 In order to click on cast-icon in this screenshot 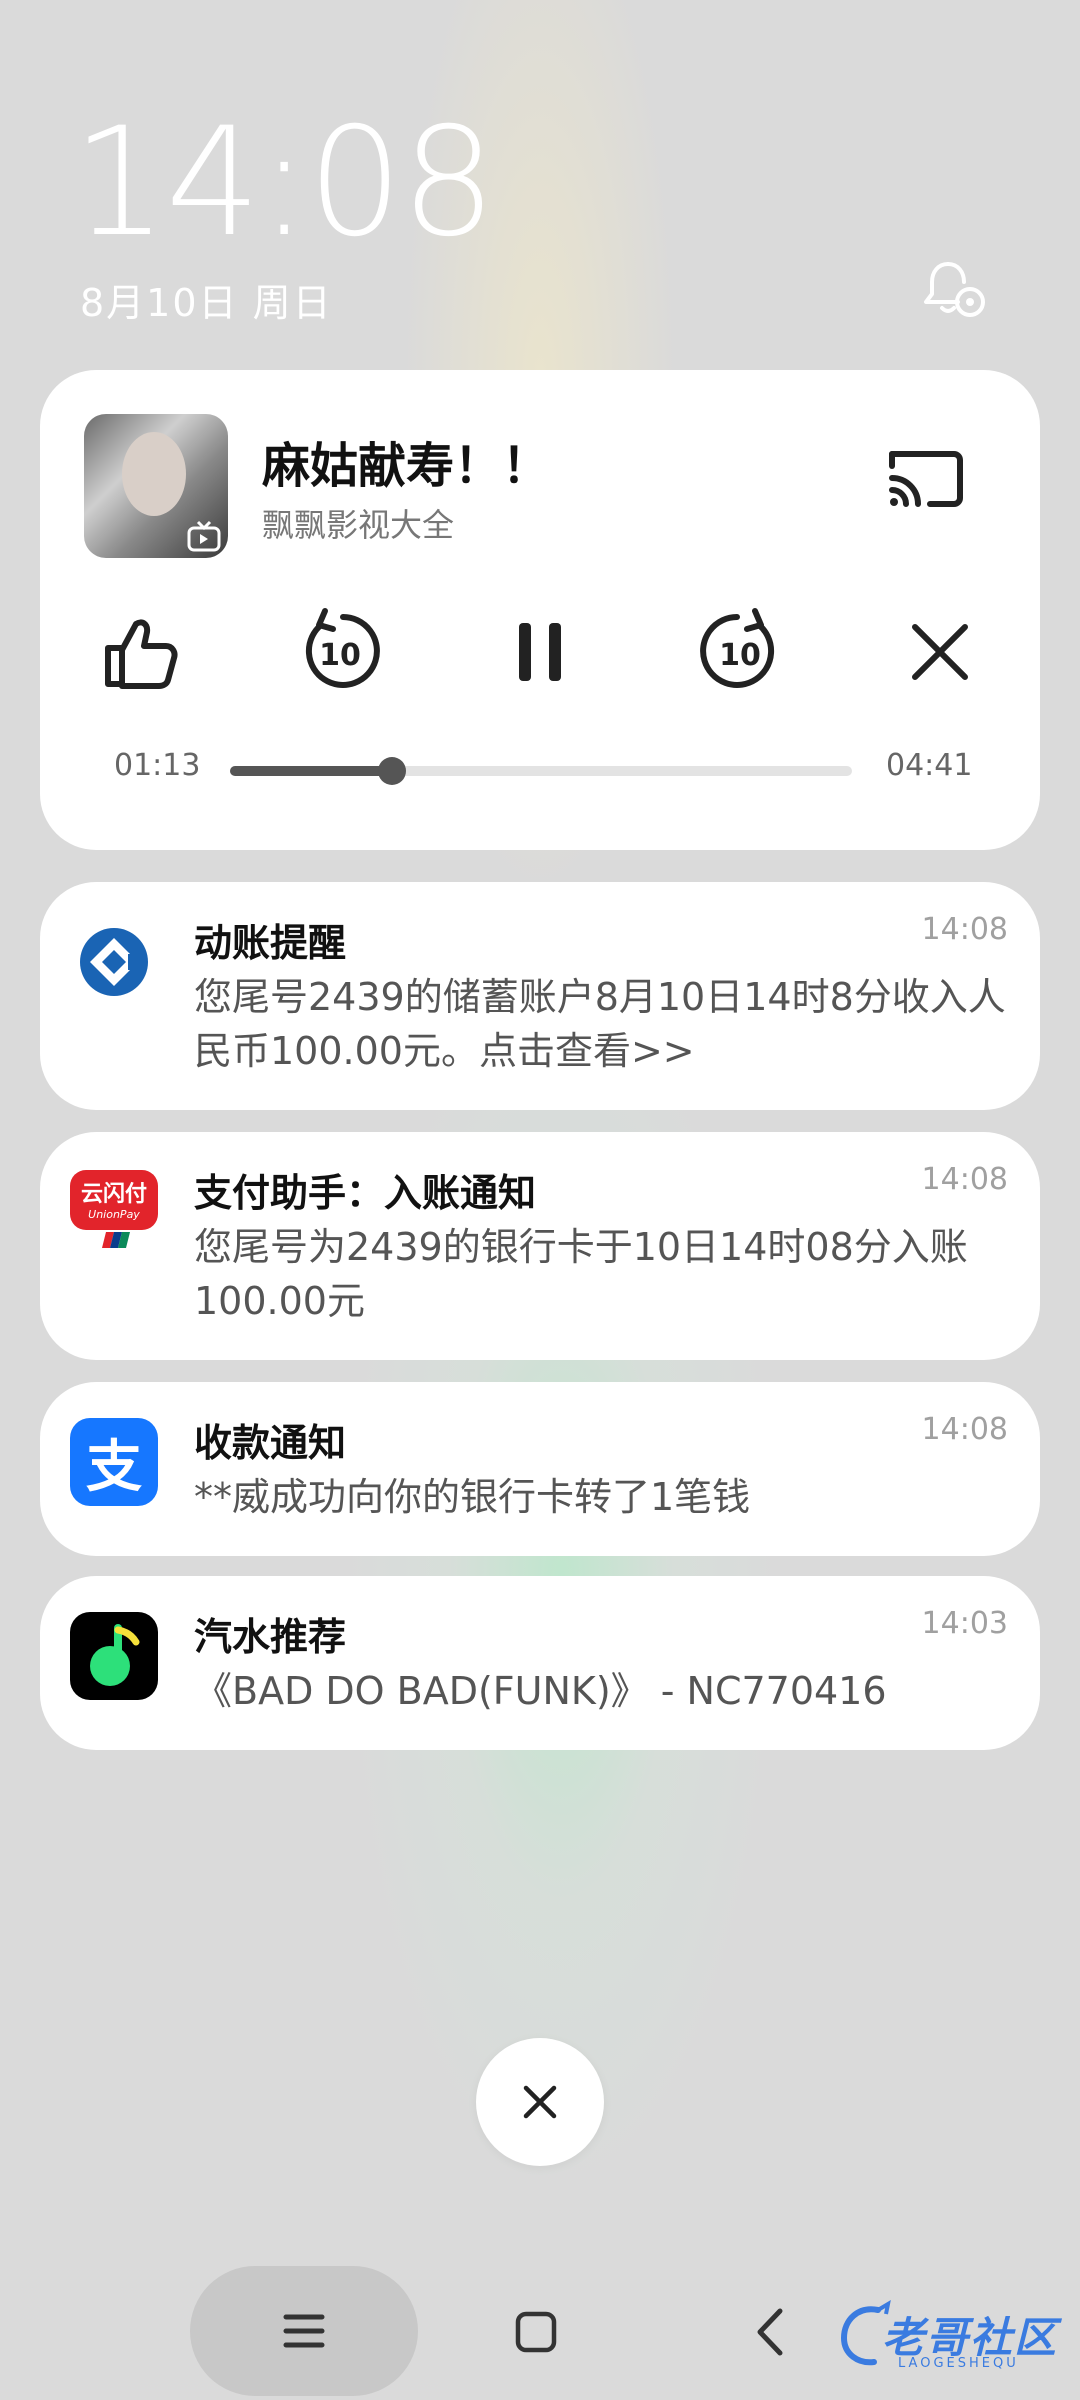, I will do `click(926, 479)`.